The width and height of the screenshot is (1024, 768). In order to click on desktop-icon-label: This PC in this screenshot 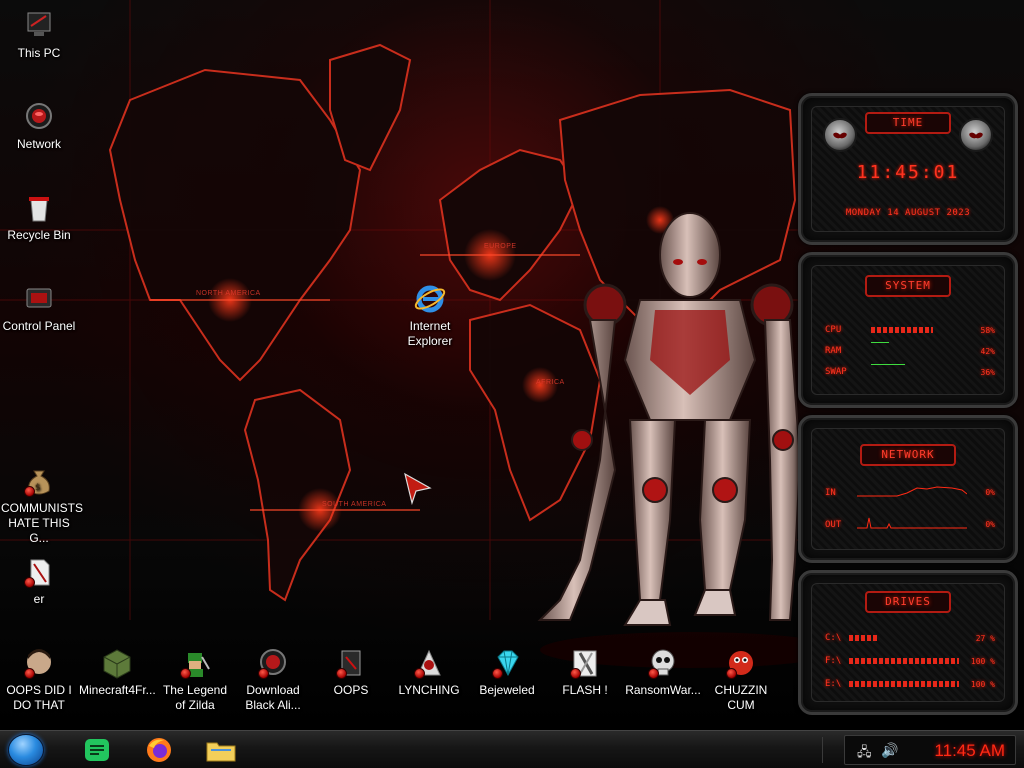, I will do `click(39, 53)`.